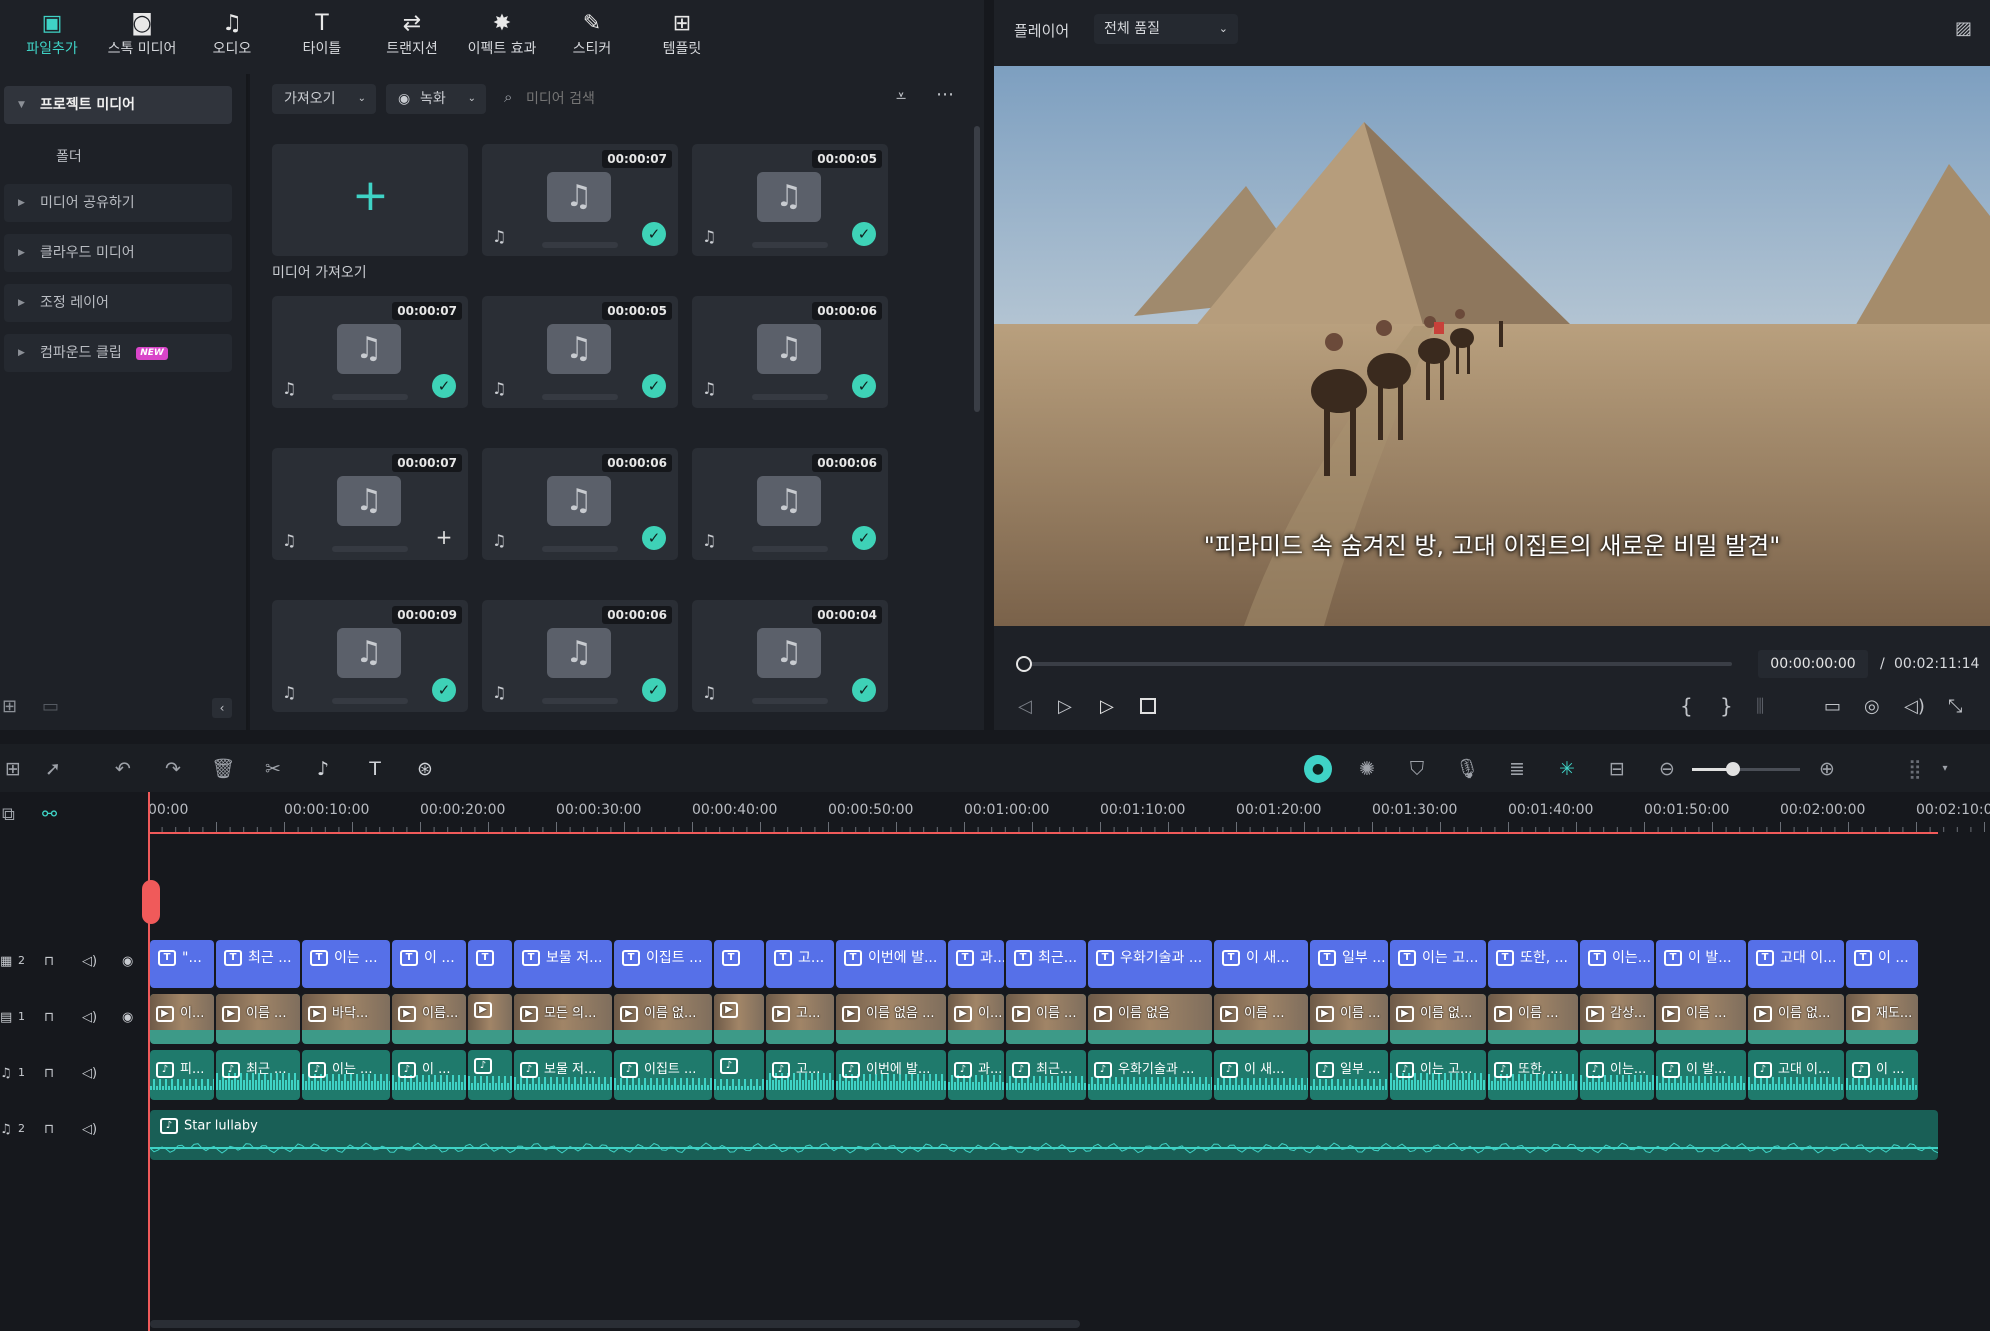  What do you see at coordinates (1915, 769) in the screenshot?
I see `timeline-view-icon: ⣿` at bounding box center [1915, 769].